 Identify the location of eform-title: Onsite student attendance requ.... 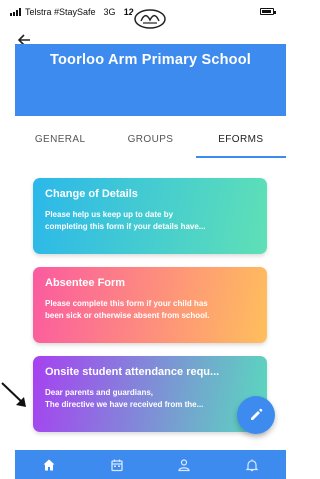
(132, 372).